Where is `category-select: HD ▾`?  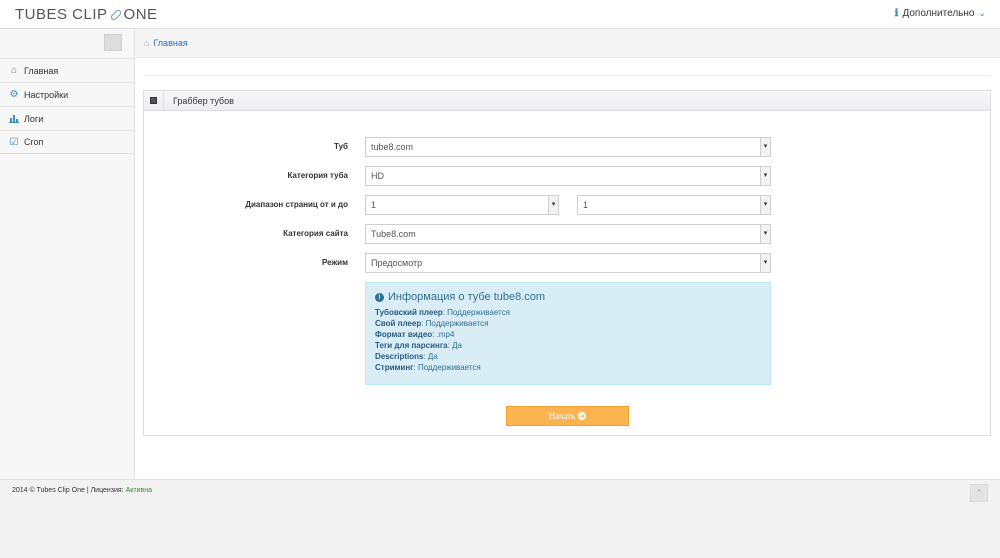
category-select: HD ▾ is located at coordinates (568, 176).